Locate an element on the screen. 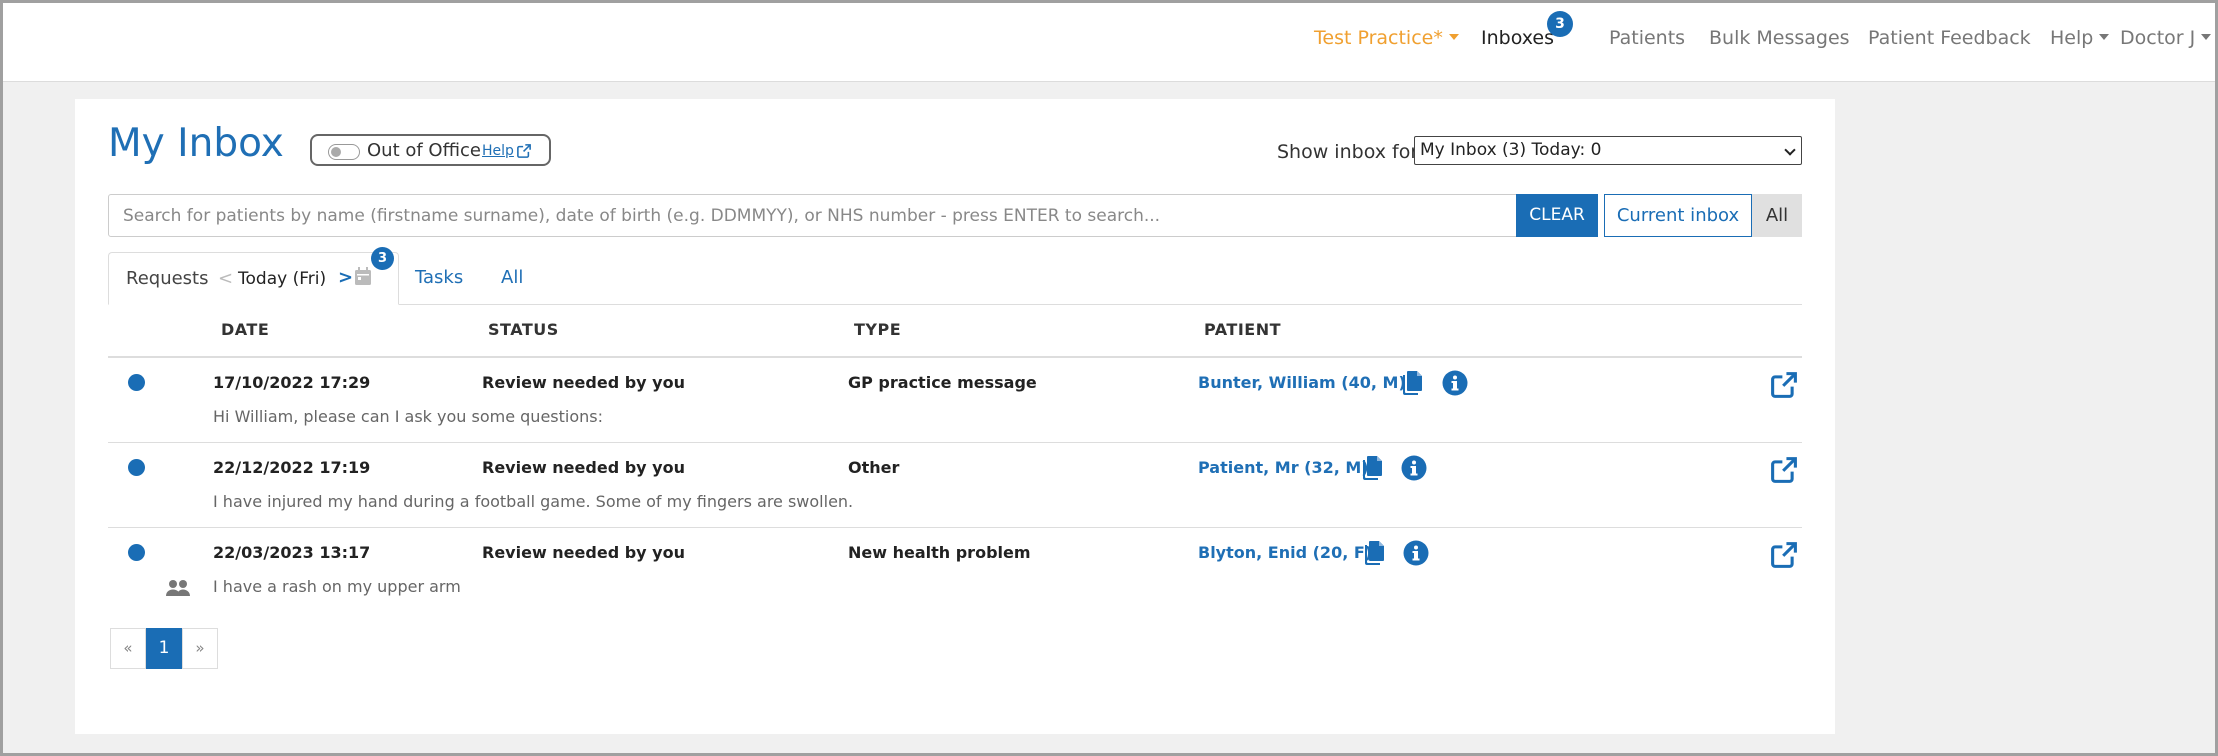 The height and width of the screenshot is (756, 2218). pagination-next-button: » is located at coordinates (200, 648).